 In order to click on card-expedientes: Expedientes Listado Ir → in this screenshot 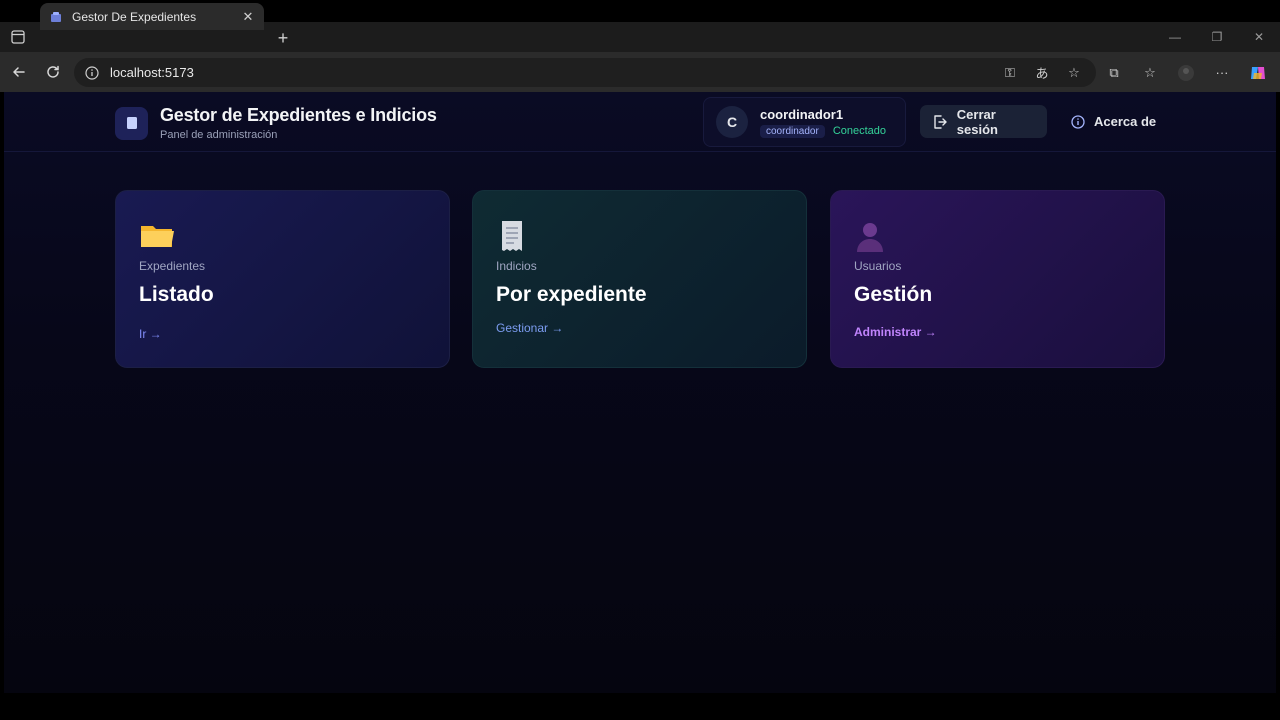, I will do `click(282, 279)`.